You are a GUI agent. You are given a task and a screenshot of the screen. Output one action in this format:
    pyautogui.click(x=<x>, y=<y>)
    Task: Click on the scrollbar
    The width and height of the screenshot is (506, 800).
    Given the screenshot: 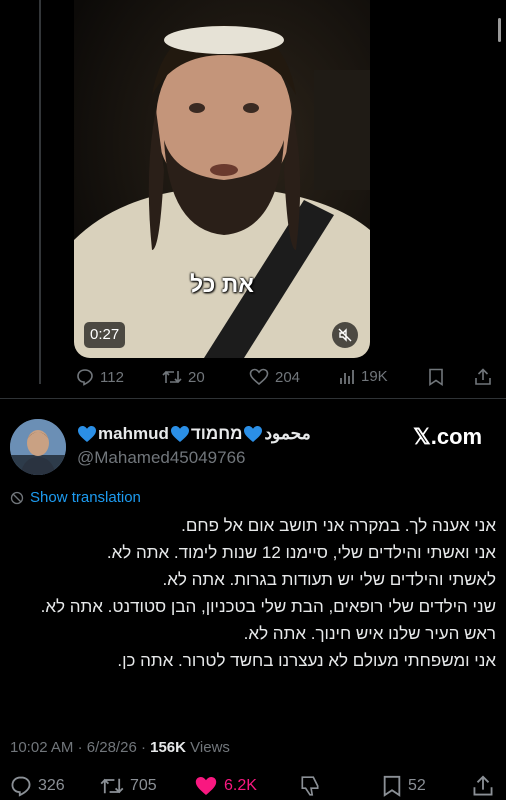 What is the action you would take?
    pyautogui.click(x=499, y=30)
    